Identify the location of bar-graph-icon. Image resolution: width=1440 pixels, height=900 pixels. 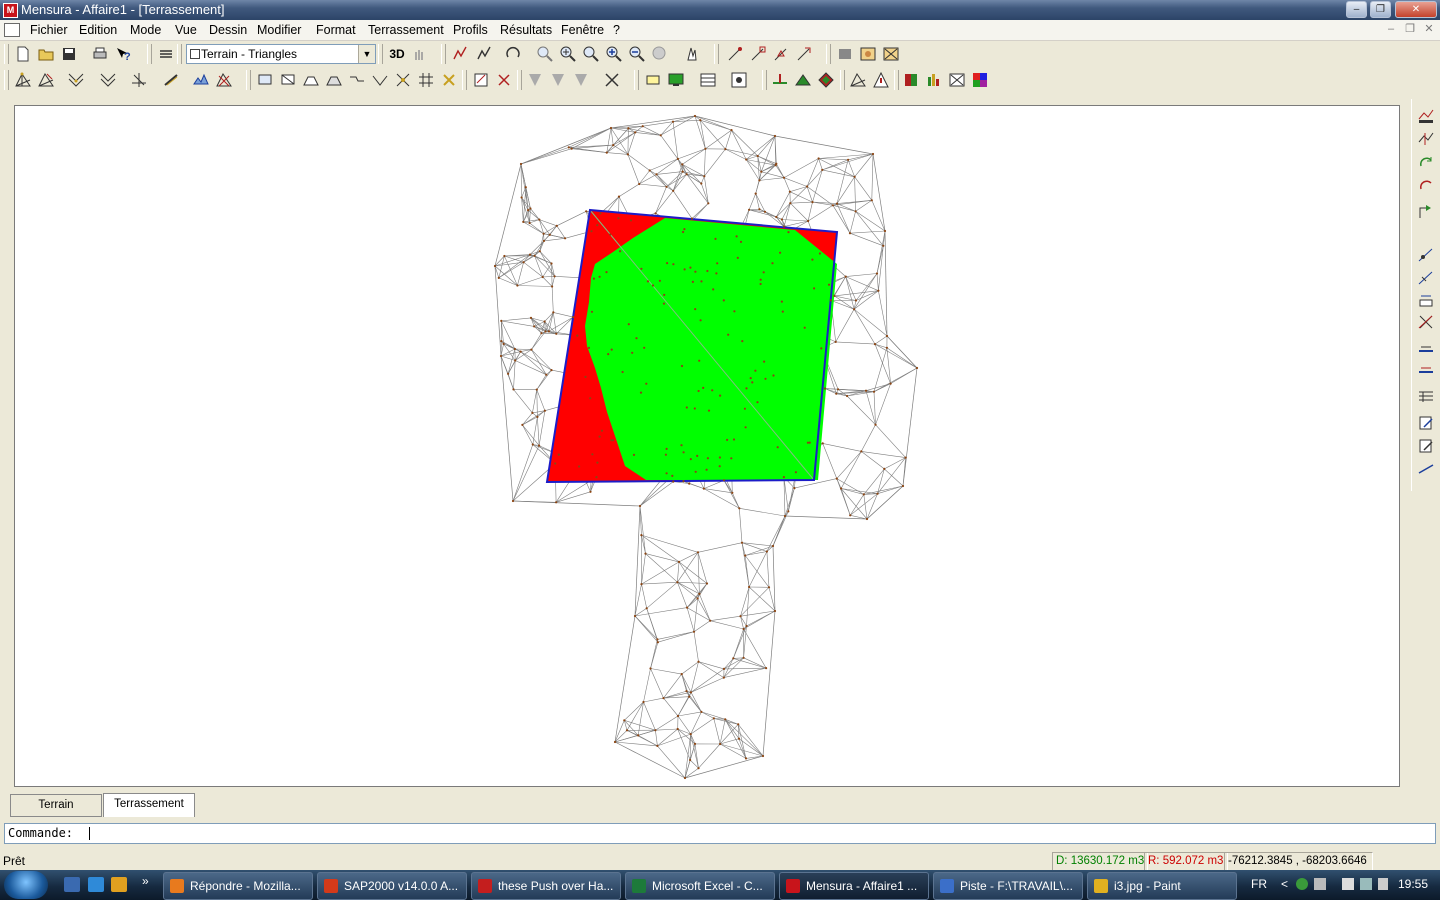
(934, 80).